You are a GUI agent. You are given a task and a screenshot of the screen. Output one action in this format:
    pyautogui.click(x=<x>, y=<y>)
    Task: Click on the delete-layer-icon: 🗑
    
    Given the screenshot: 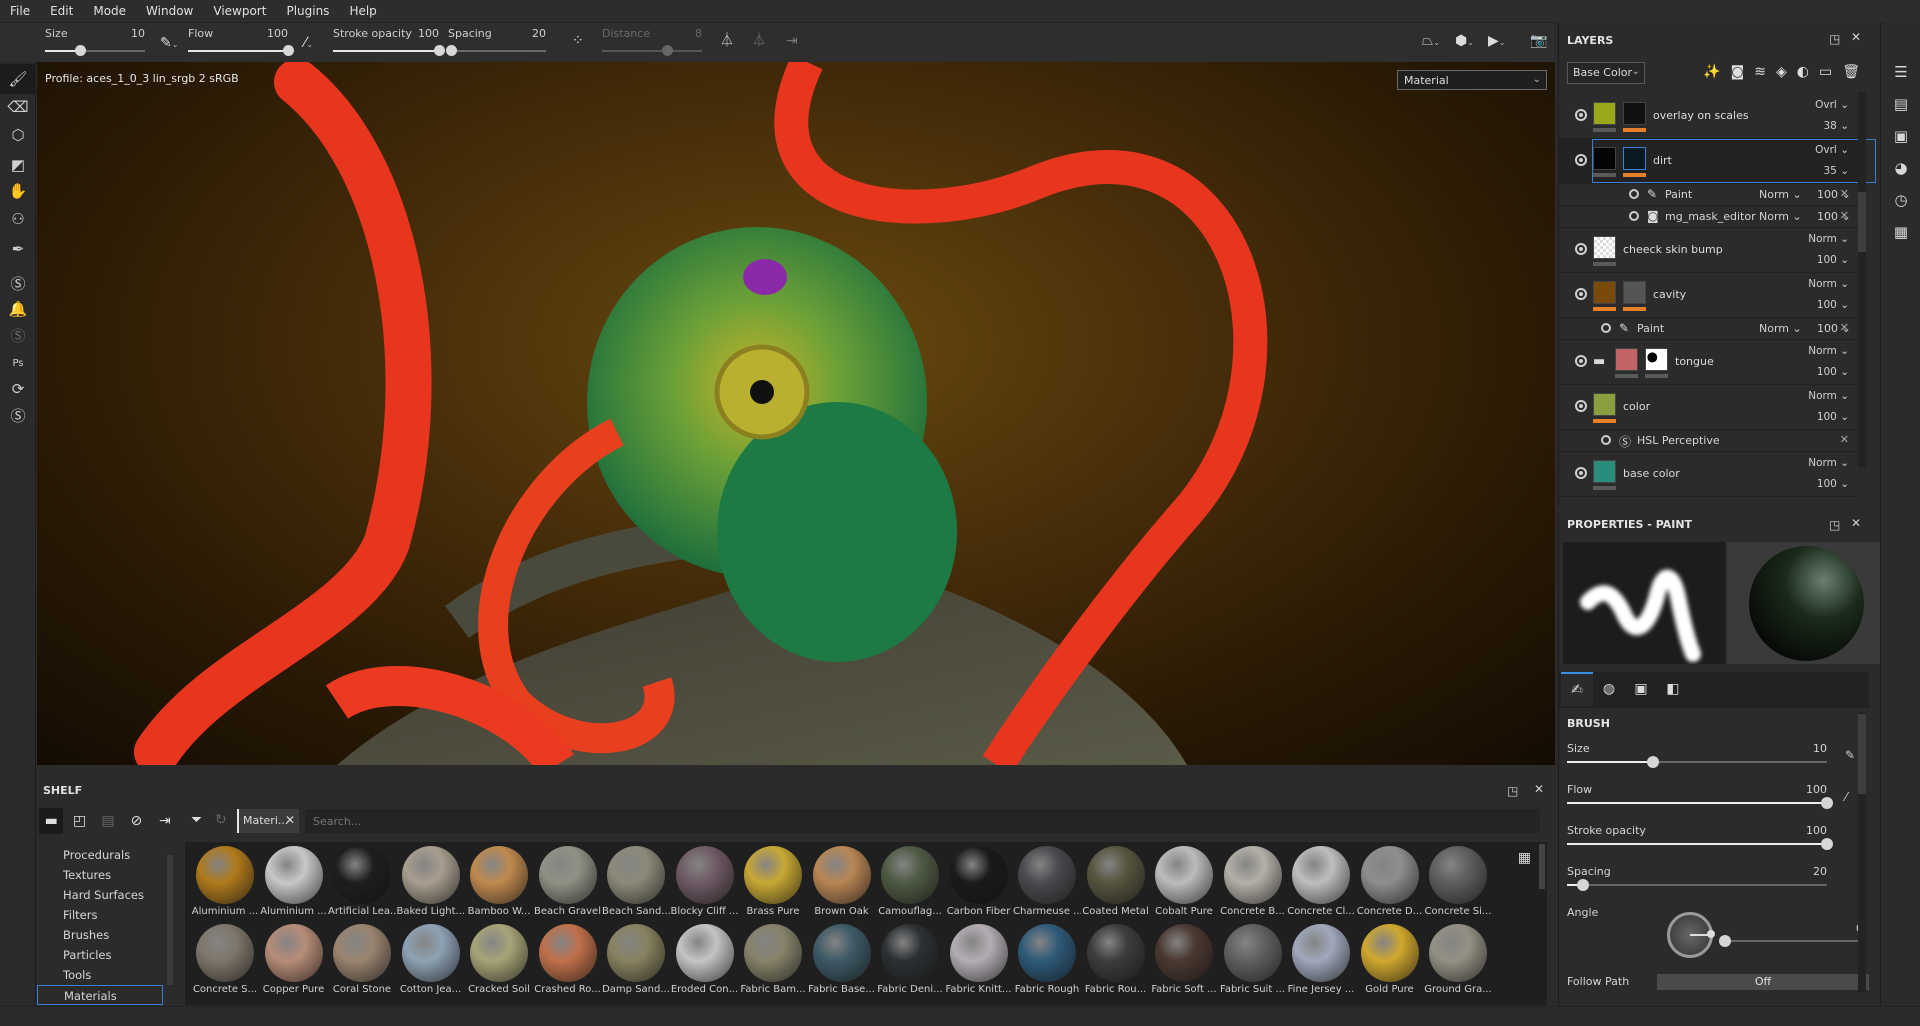 What is the action you would take?
    pyautogui.click(x=1851, y=72)
    